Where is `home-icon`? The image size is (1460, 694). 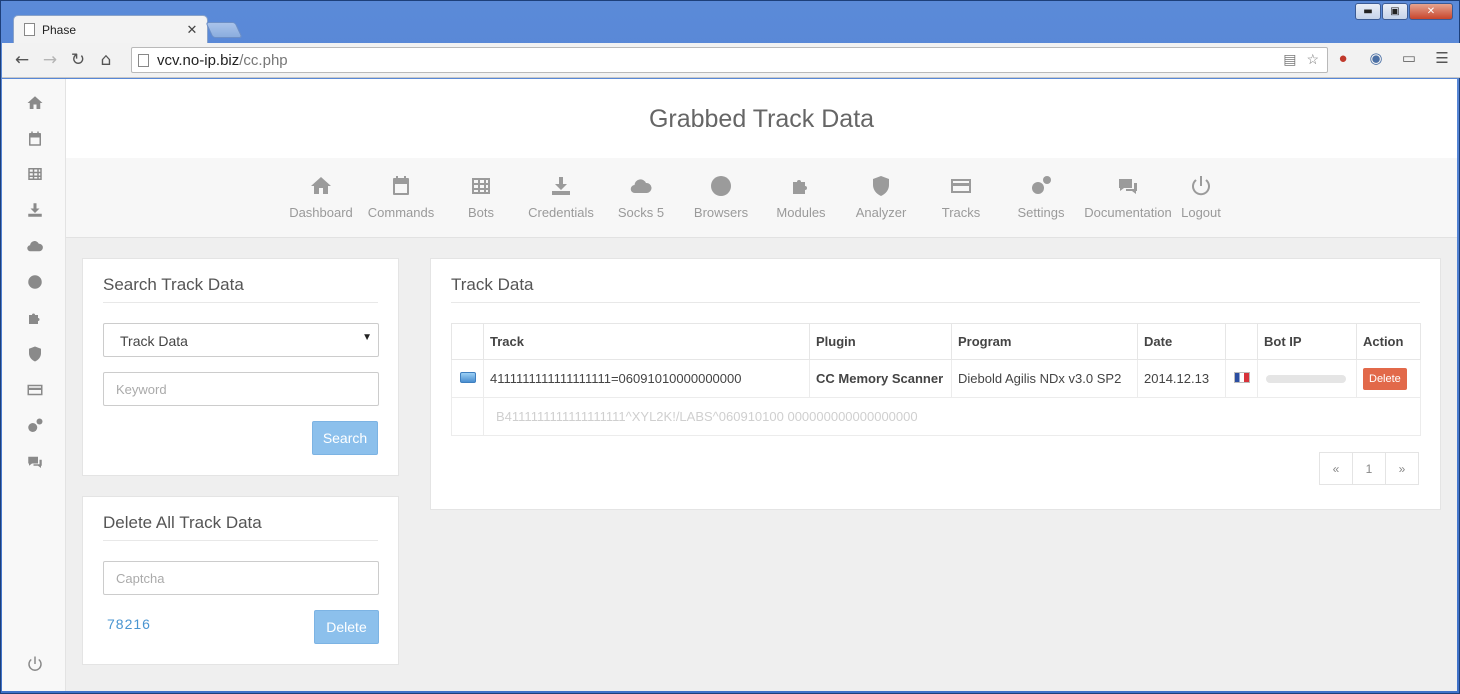 home-icon is located at coordinates (321, 185).